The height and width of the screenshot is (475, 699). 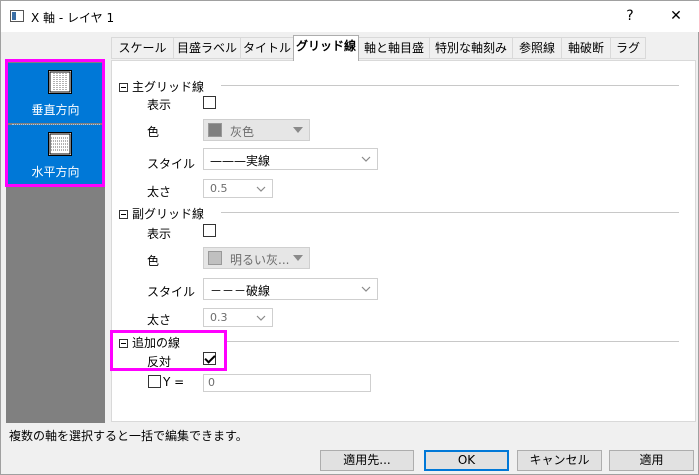 I want to click on major-color-value: 灰色, so click(x=242, y=132).